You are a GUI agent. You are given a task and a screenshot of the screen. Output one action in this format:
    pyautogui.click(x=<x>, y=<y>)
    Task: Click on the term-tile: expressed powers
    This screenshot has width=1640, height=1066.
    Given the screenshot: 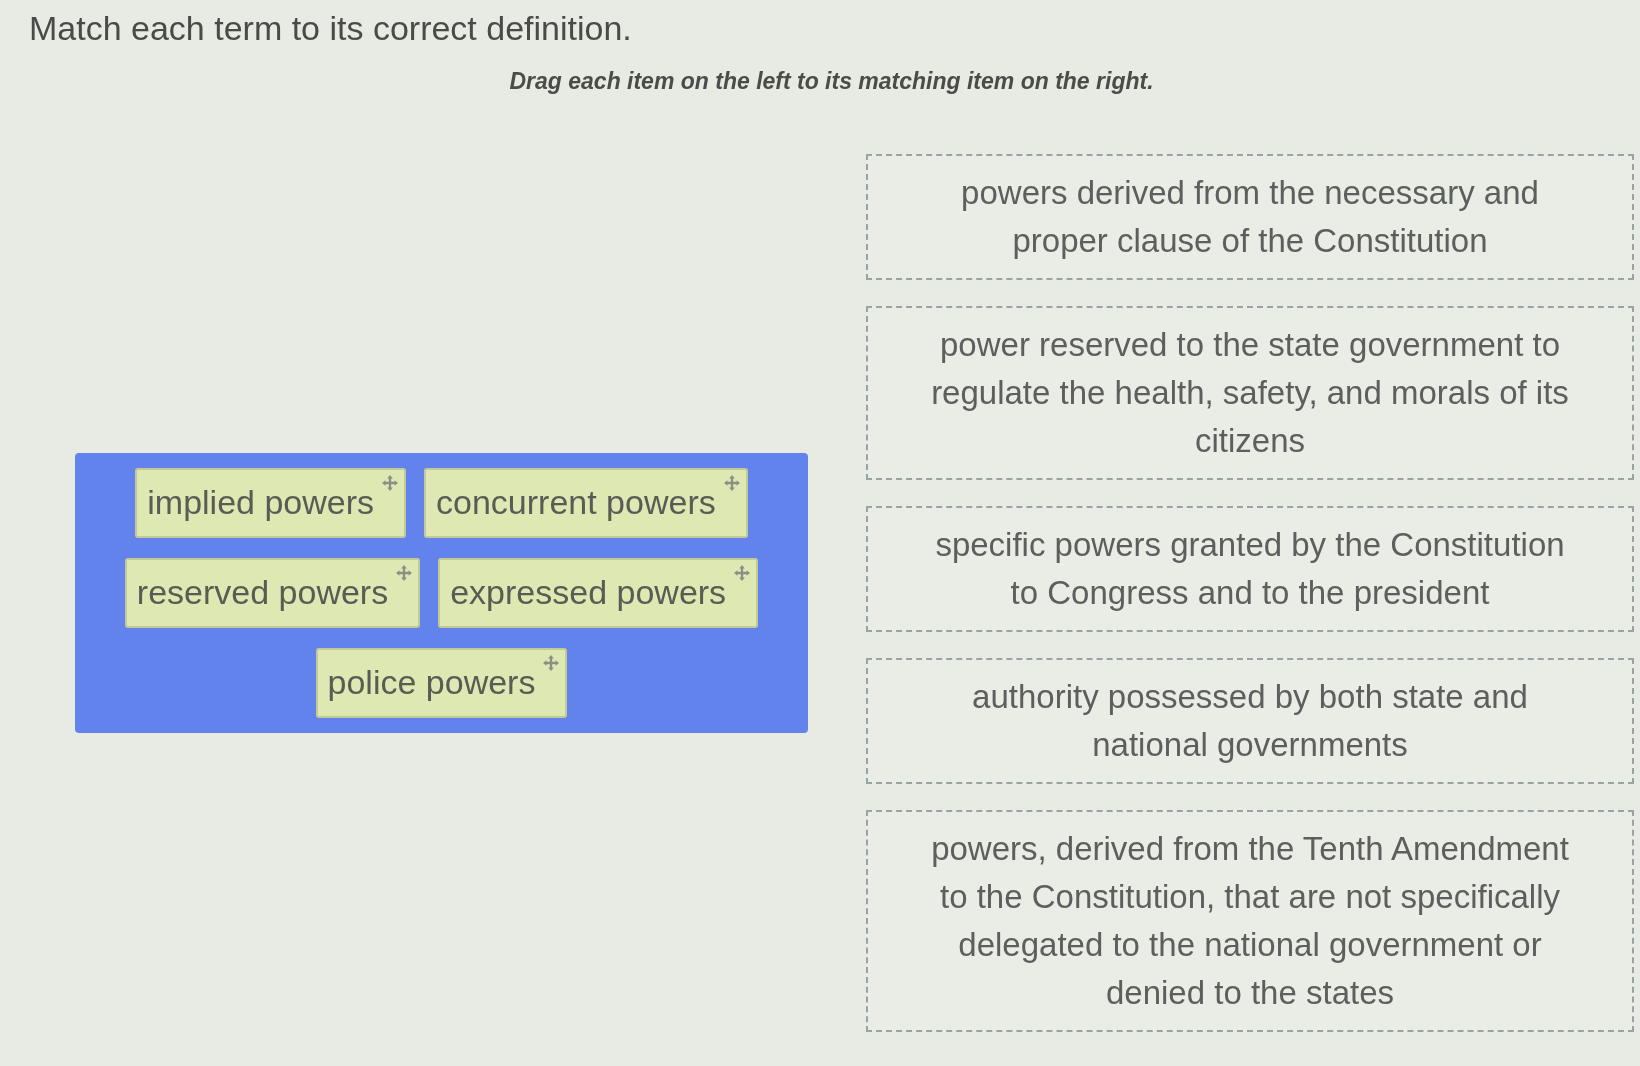 What is the action you would take?
    pyautogui.click(x=598, y=593)
    